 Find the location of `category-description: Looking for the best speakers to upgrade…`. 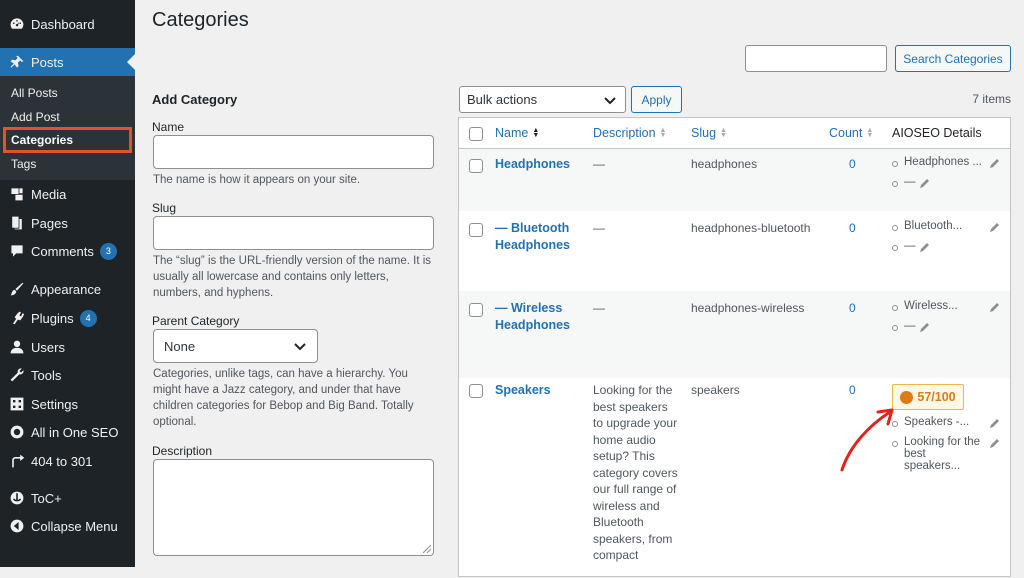

category-description: Looking for the best speakers to upgrade… is located at coordinates (635, 472).